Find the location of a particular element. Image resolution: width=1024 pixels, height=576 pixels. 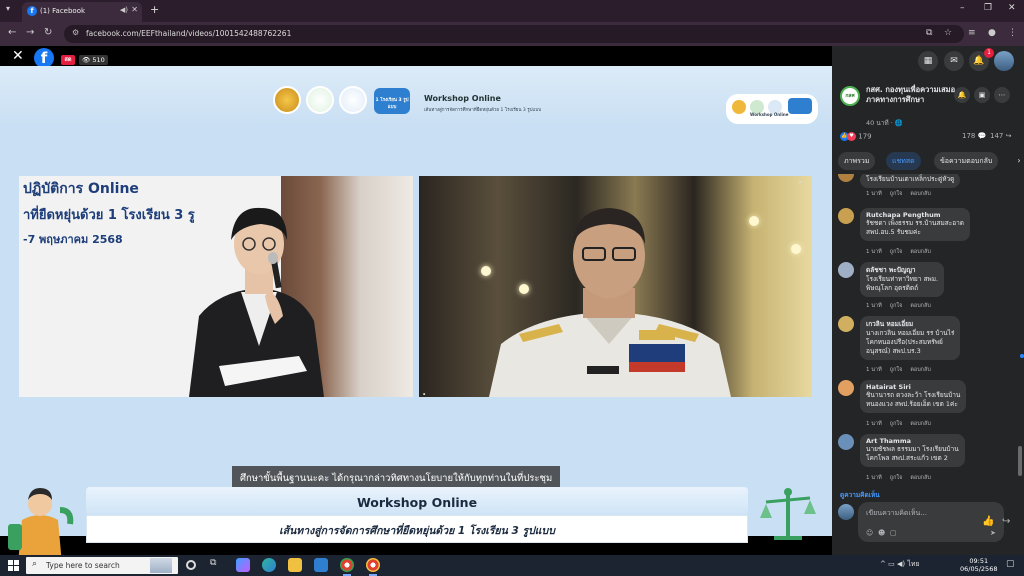

close-window-button: ✕ is located at coordinates (1012, 8).